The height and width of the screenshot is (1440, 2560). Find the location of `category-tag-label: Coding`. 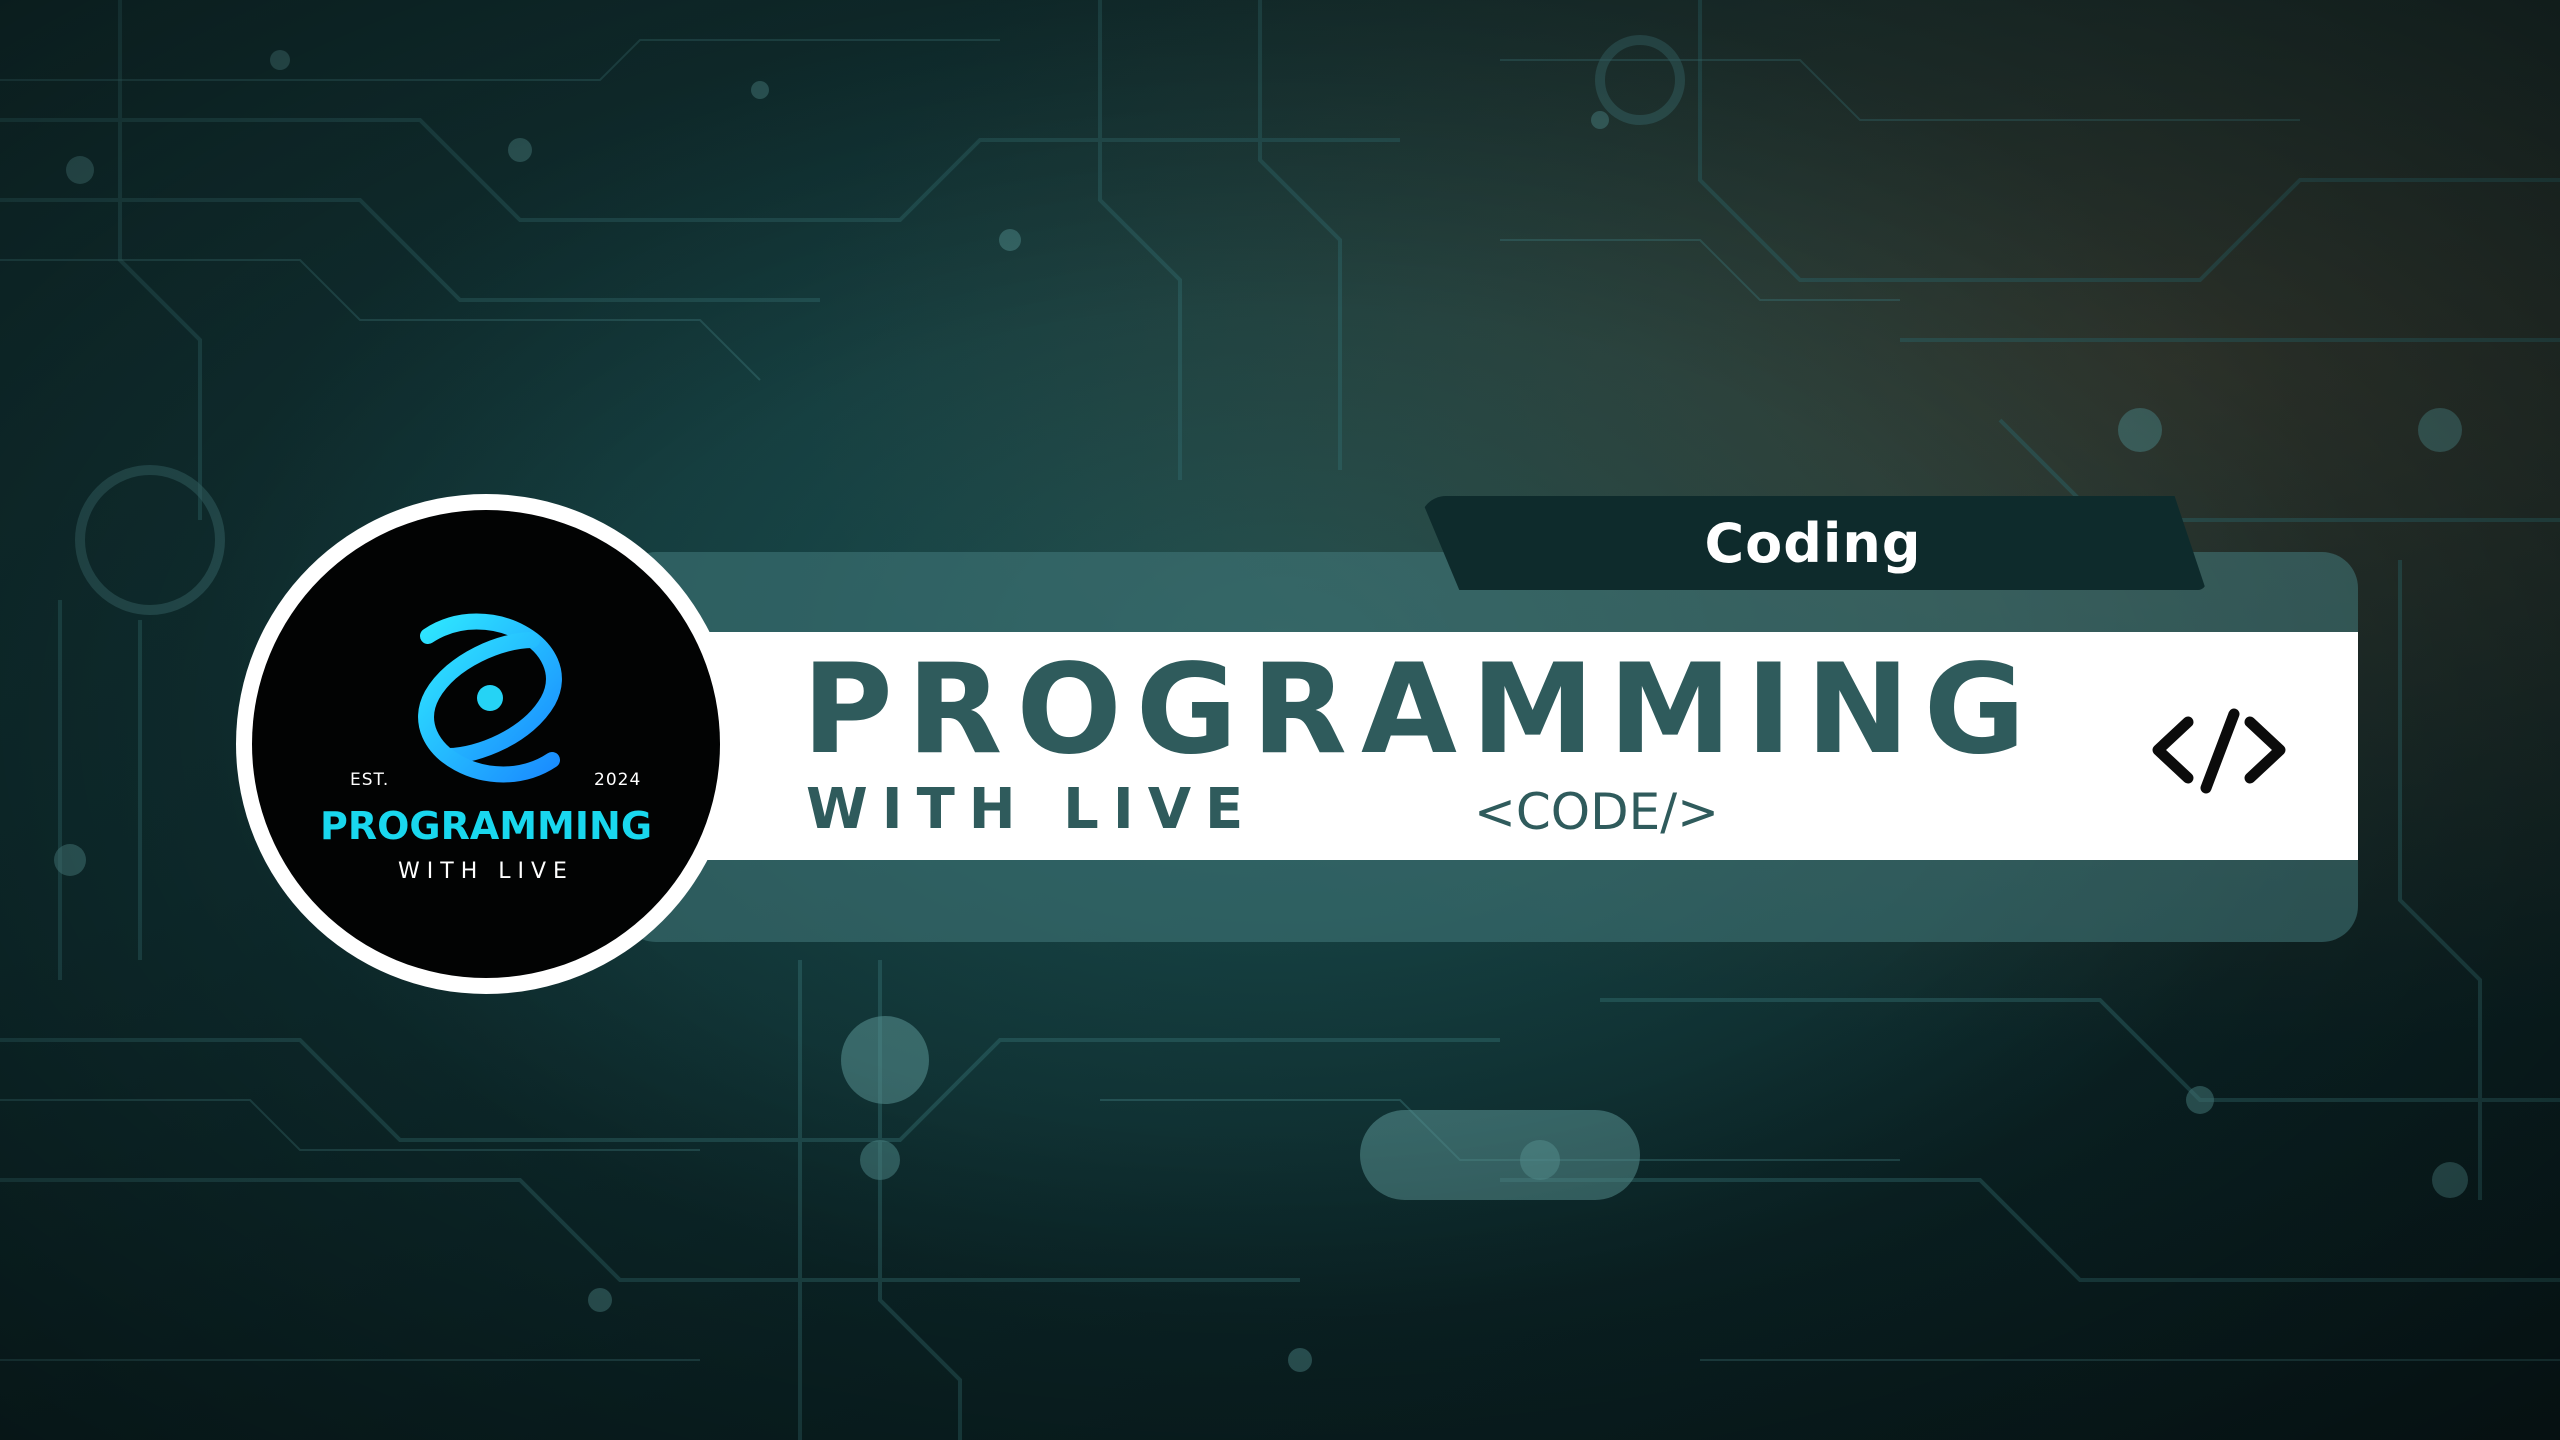

category-tag-label: Coding is located at coordinates (1813, 543).